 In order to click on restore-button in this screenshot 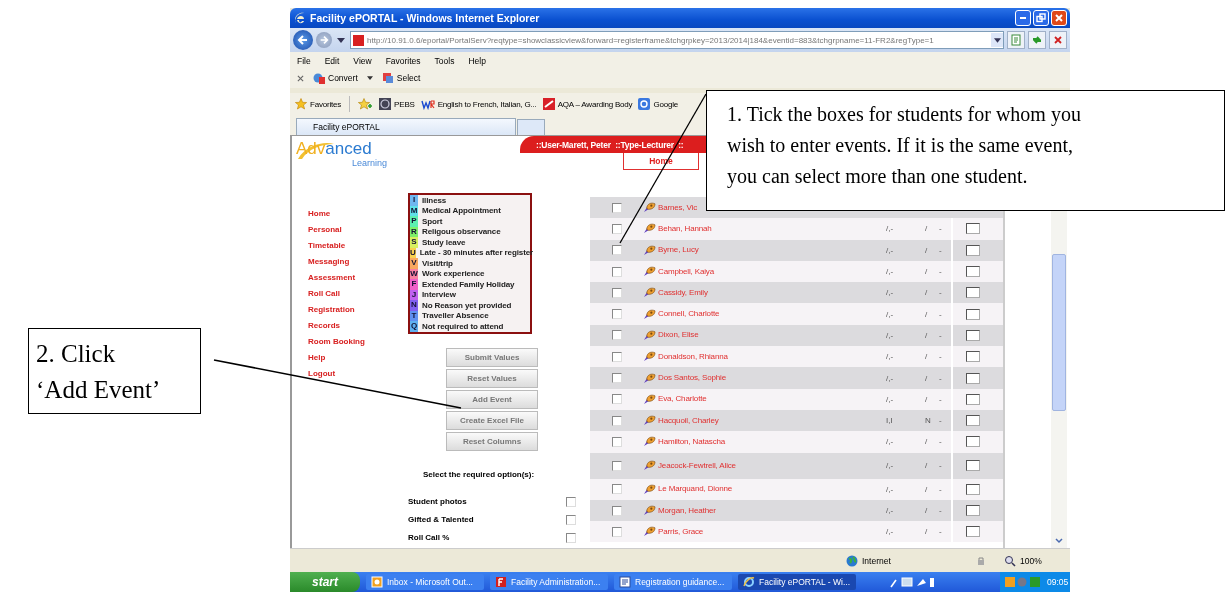, I will do `click(1041, 18)`.